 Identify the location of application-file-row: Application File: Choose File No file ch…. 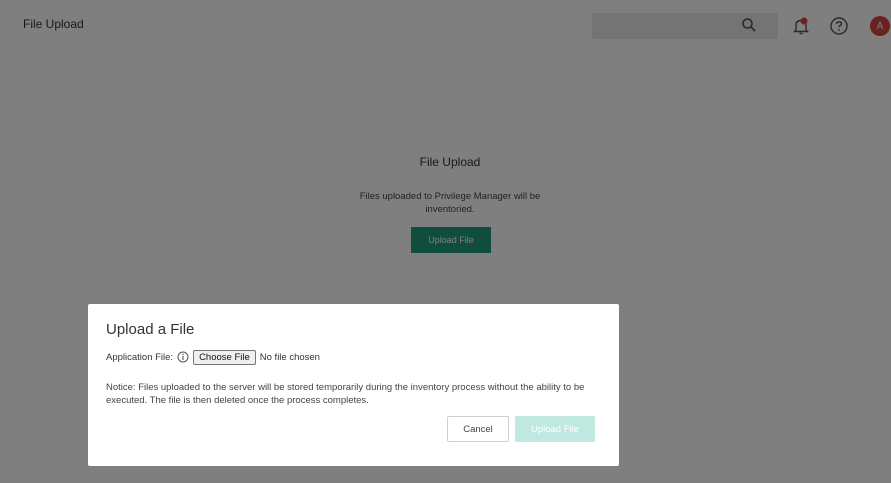
(213, 357).